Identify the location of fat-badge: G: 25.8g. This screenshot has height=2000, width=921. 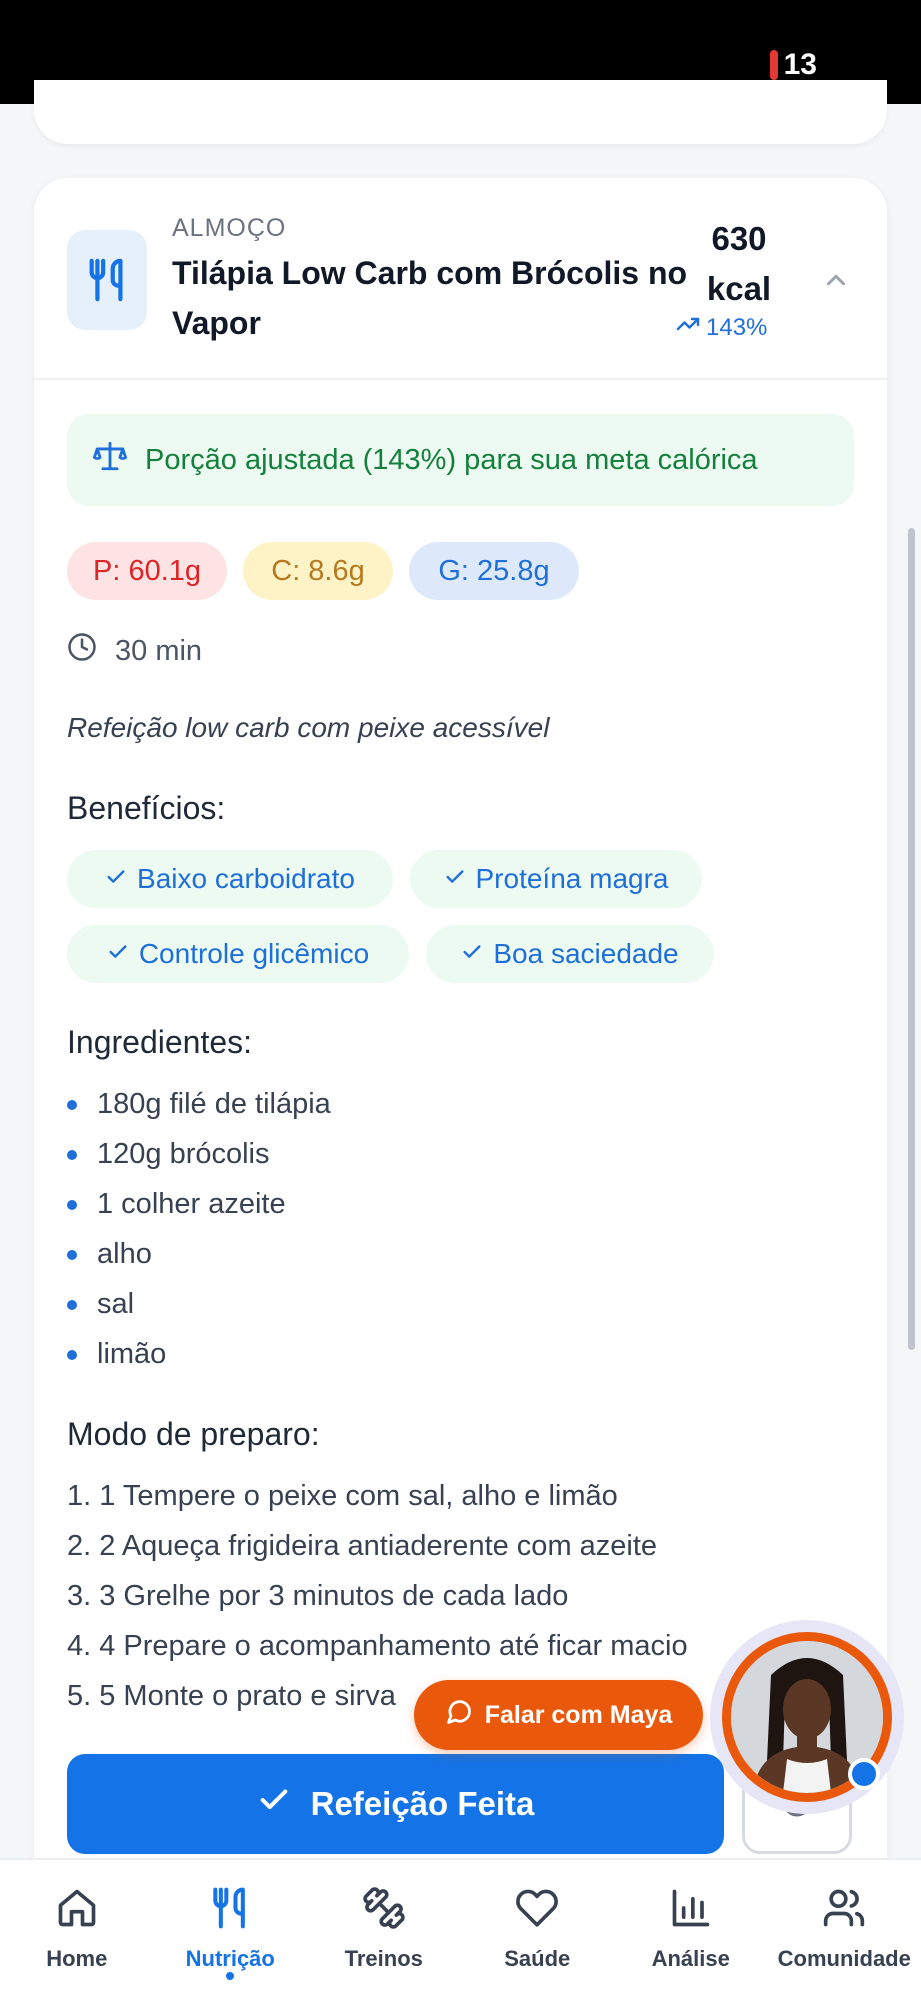
(494, 571).